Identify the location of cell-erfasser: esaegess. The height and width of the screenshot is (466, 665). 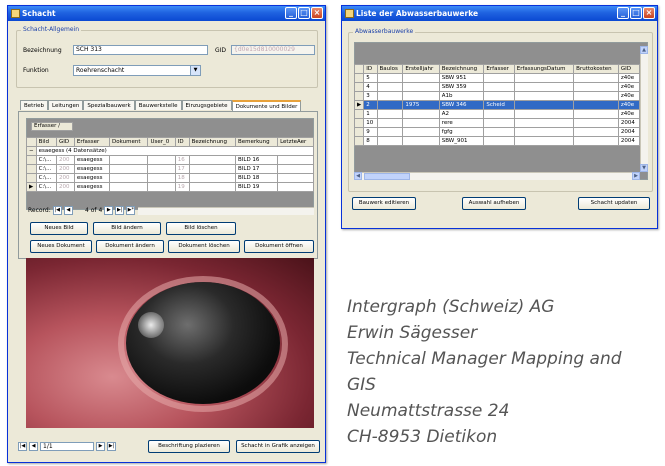
(91, 187).